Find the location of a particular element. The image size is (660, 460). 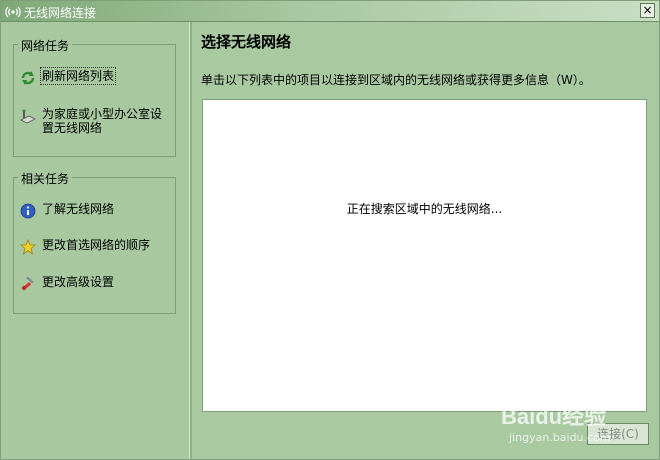

connect-button: 连接(C) is located at coordinates (618, 434).